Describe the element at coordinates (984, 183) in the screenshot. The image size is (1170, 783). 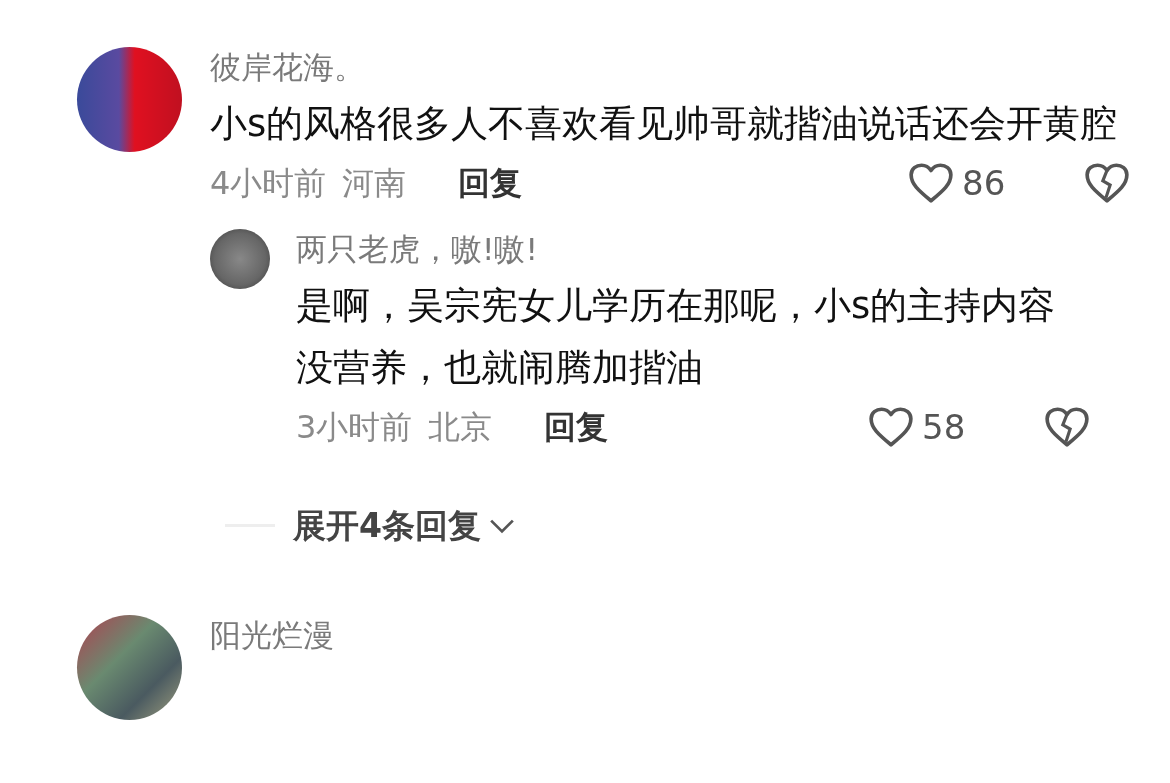
I see `like-count: 86` at that location.